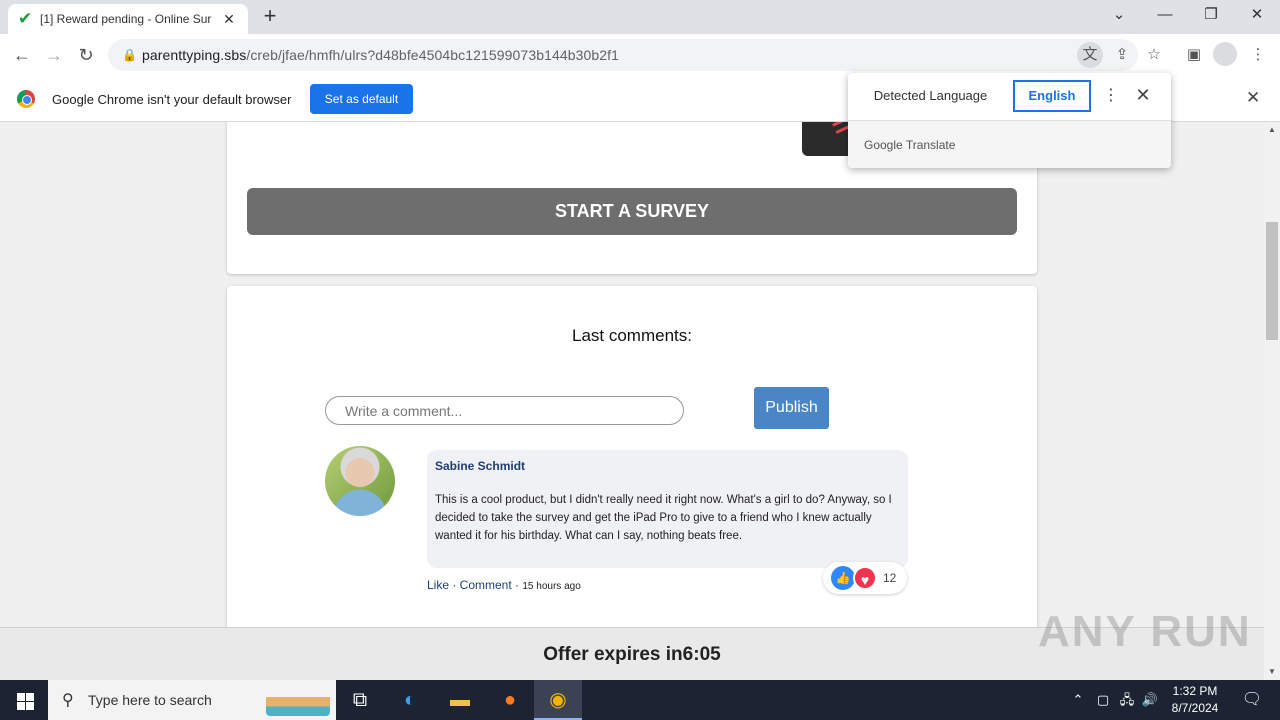  What do you see at coordinates (1145, 631) in the screenshot?
I see `watermark: ANY RUN` at bounding box center [1145, 631].